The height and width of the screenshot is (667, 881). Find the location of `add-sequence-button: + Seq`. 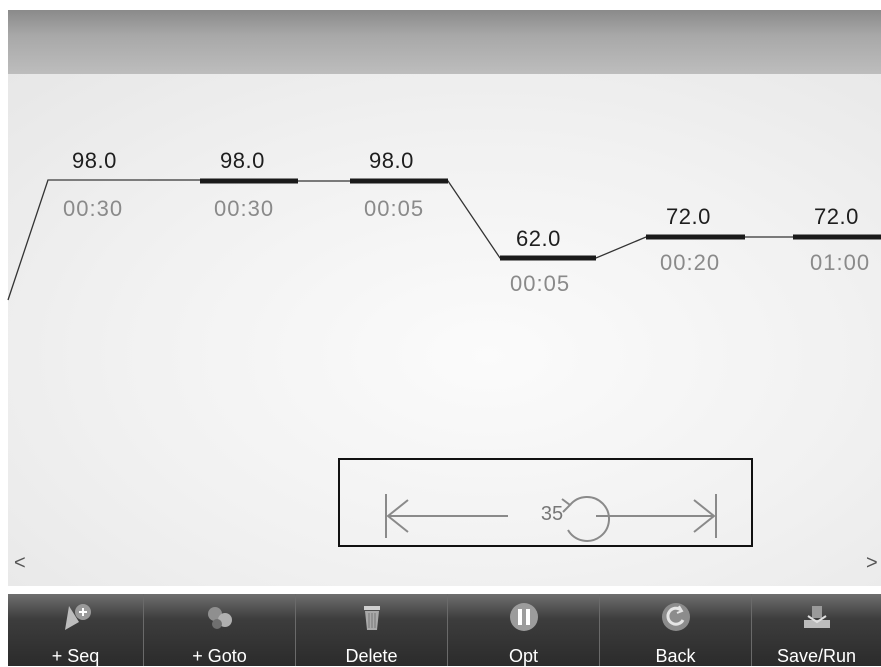

add-sequence-button: + Seq is located at coordinates (76, 630).